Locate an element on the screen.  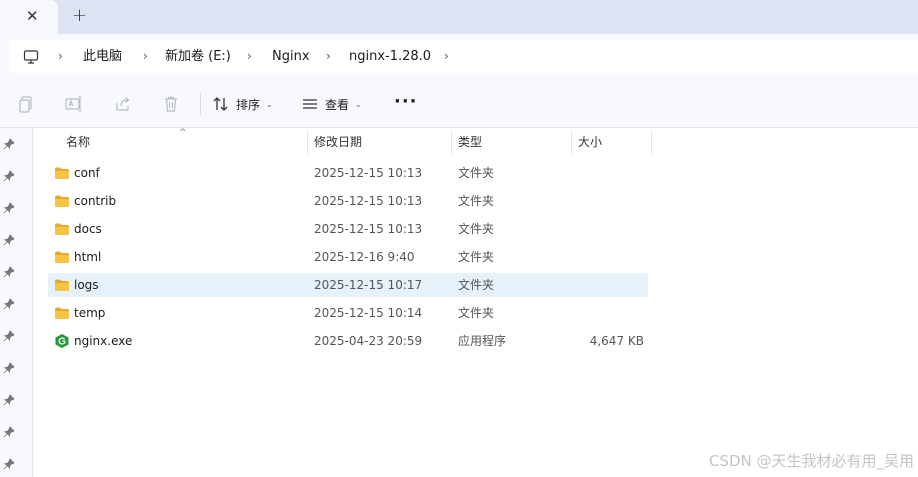
file-row-temp: temp 2025-12-15 10:14 文件夹 is located at coordinates (348, 313).